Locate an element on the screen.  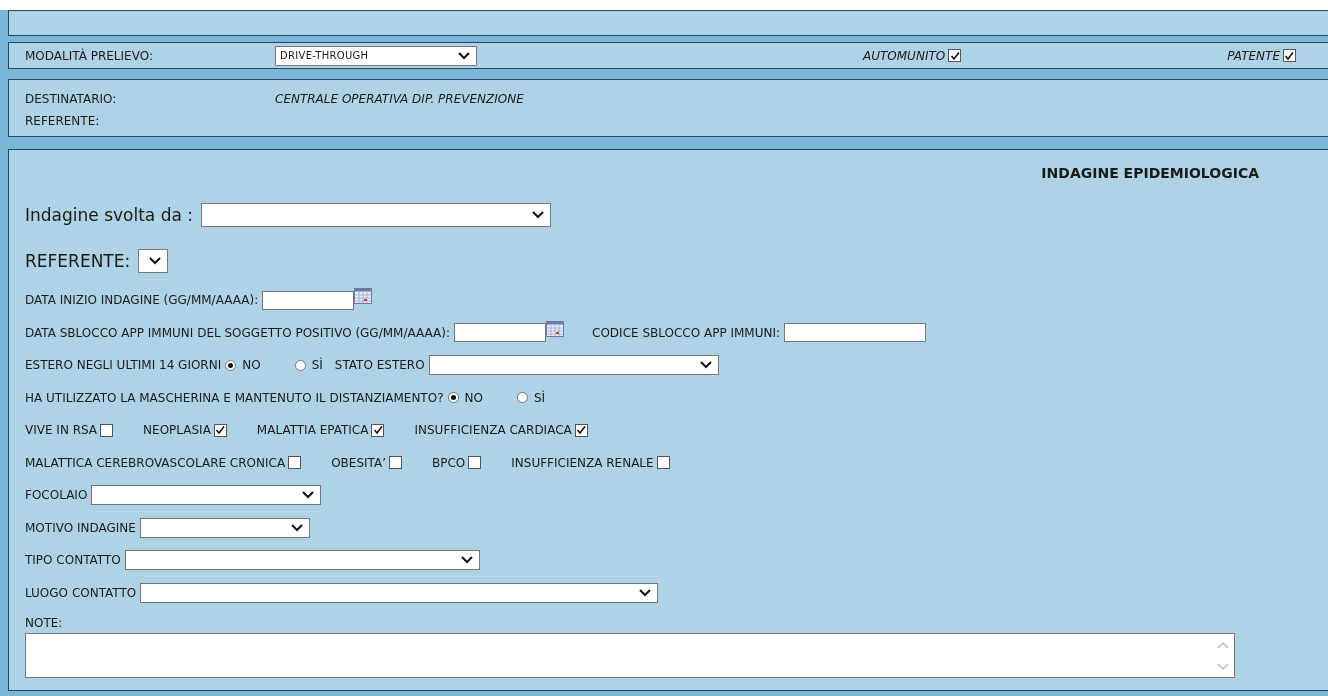
field-label: Indagine svolta da : is located at coordinates (109, 215).